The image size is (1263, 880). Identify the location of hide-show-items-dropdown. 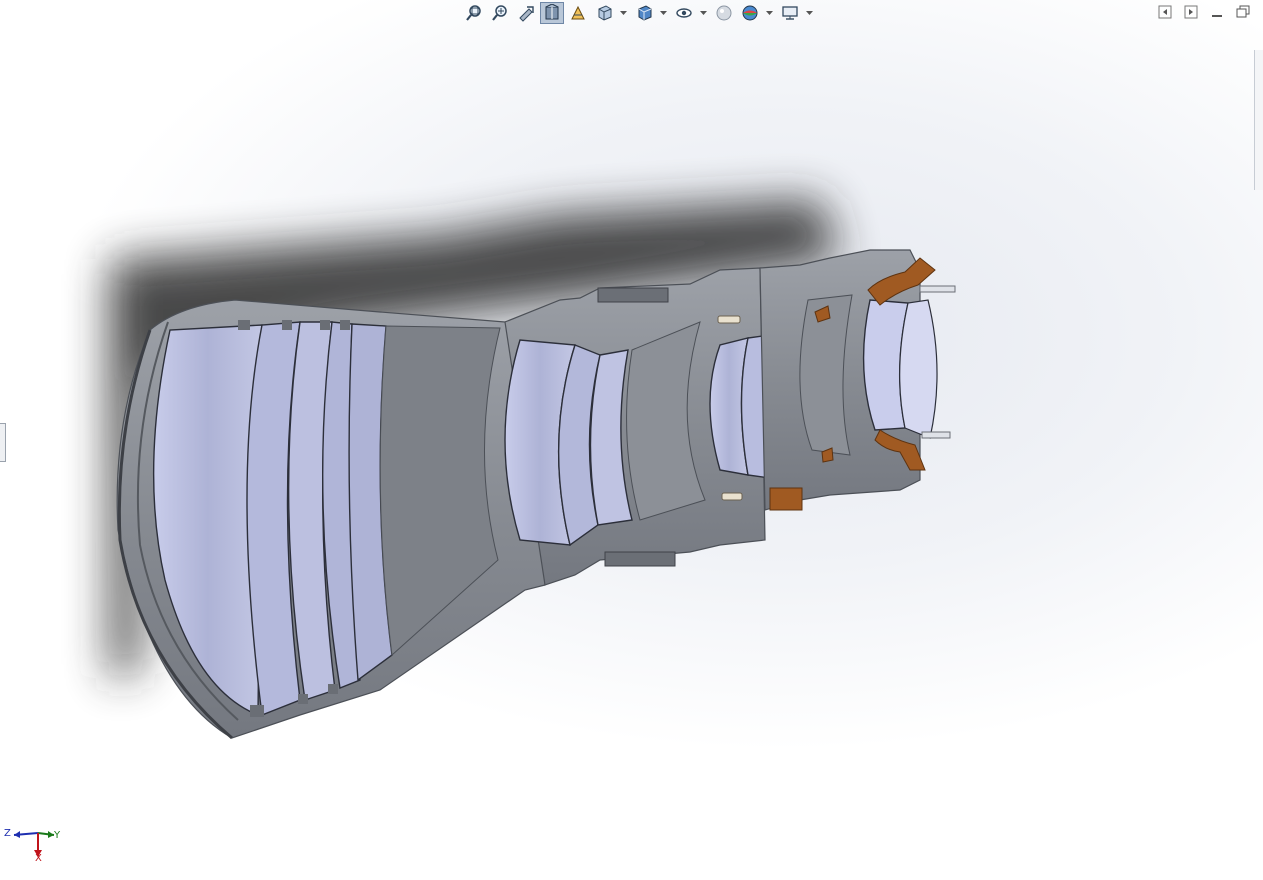
(703, 13).